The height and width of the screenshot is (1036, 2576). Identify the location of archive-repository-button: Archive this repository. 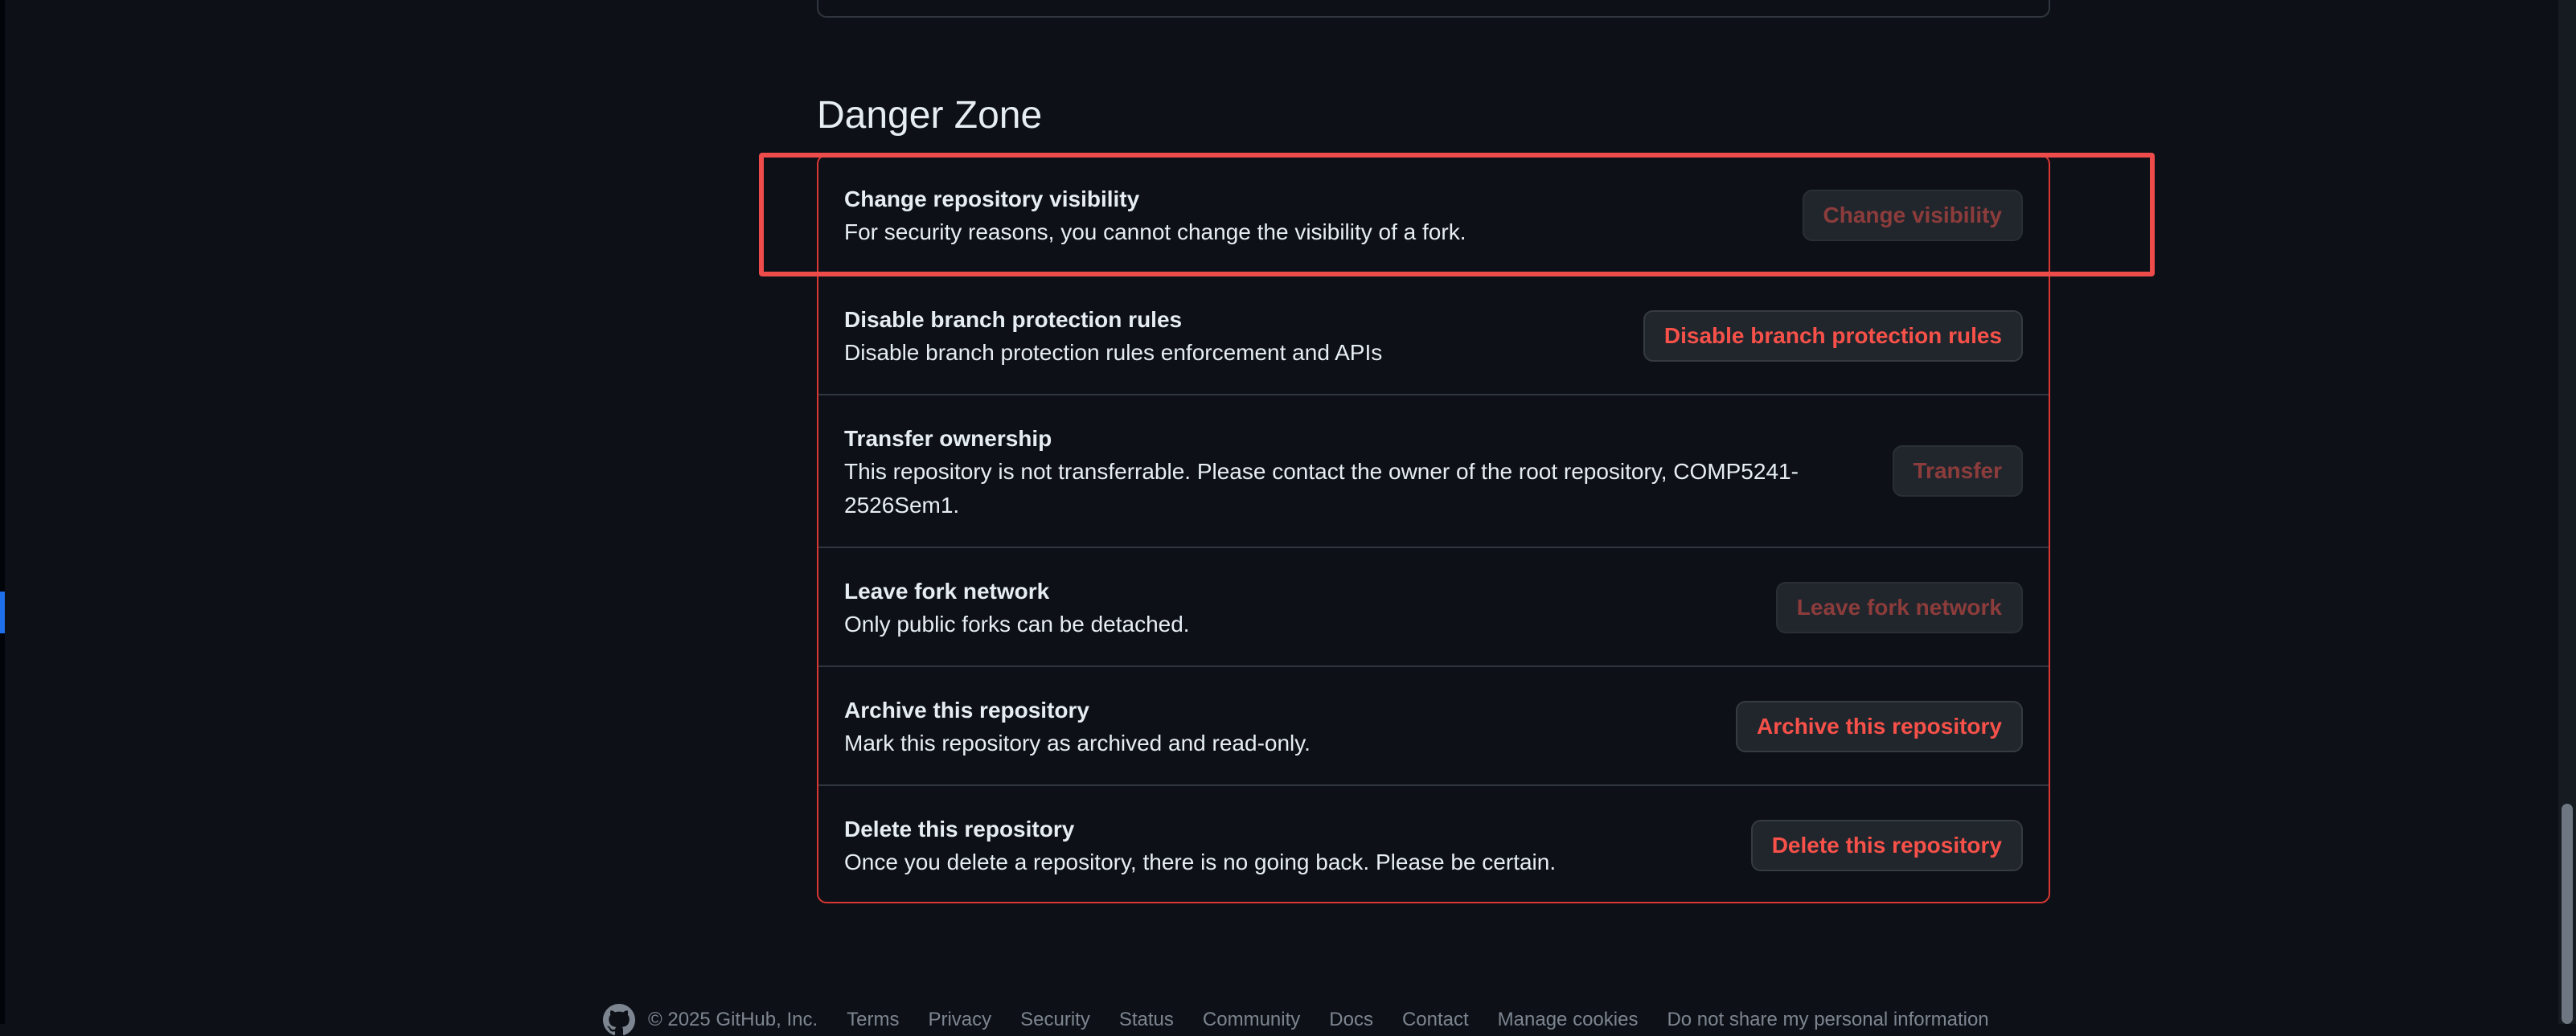
(1879, 726).